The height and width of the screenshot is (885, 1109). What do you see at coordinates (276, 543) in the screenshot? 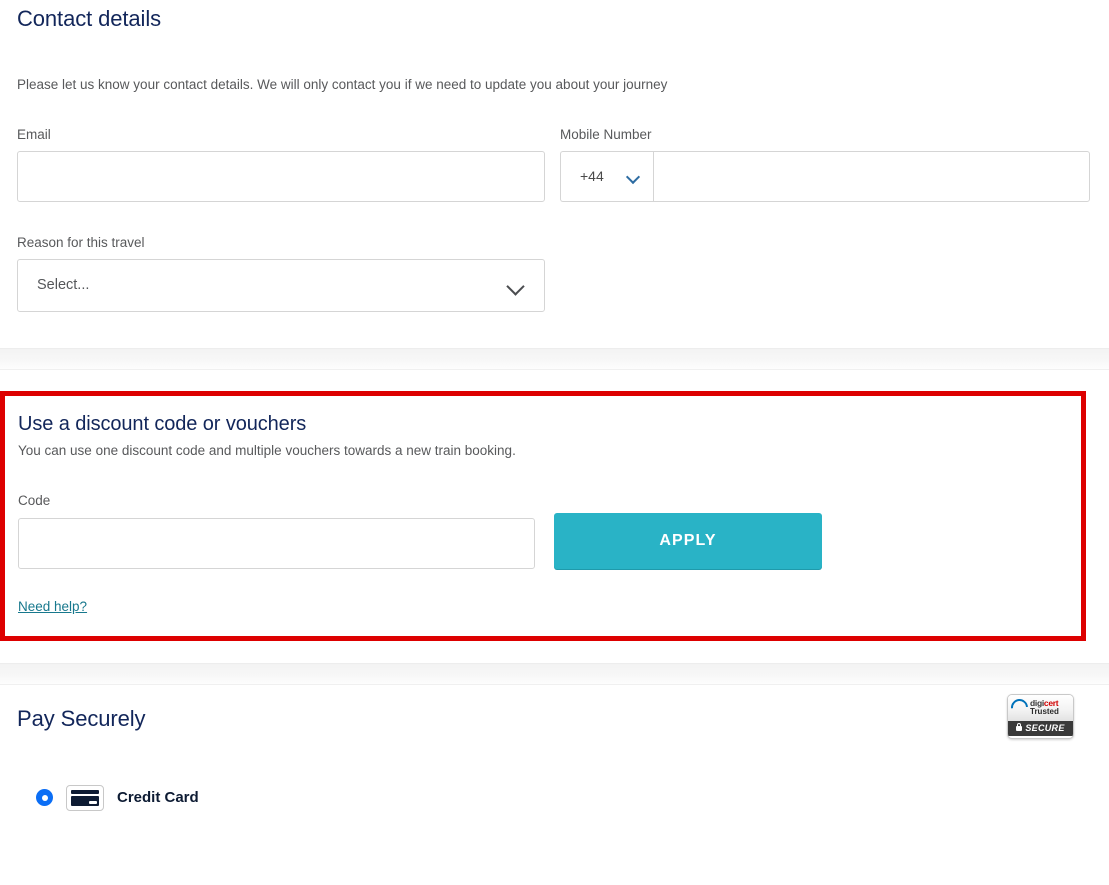
I see `discount-code-input` at bounding box center [276, 543].